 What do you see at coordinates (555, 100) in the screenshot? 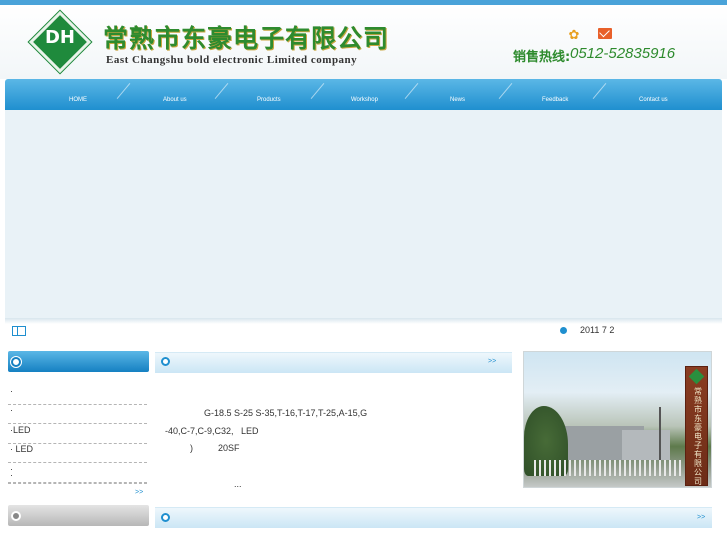
I see `nav-feedback: Feedback` at bounding box center [555, 100].